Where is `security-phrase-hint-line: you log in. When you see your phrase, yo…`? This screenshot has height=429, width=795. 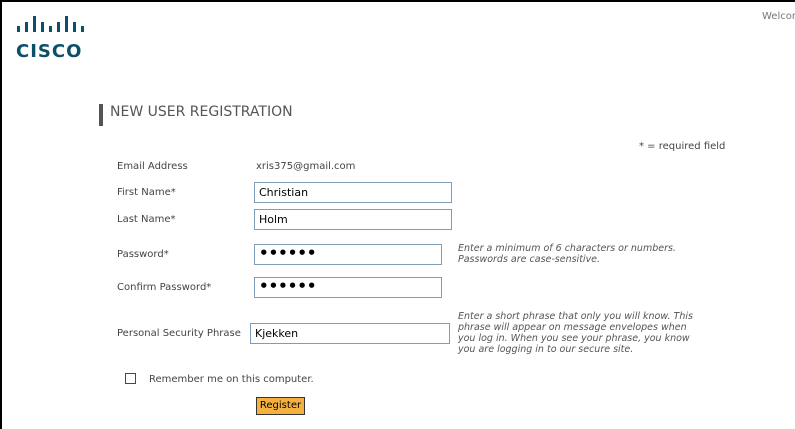
security-phrase-hint-line: you log in. When you see your phrase, yo… is located at coordinates (574, 338).